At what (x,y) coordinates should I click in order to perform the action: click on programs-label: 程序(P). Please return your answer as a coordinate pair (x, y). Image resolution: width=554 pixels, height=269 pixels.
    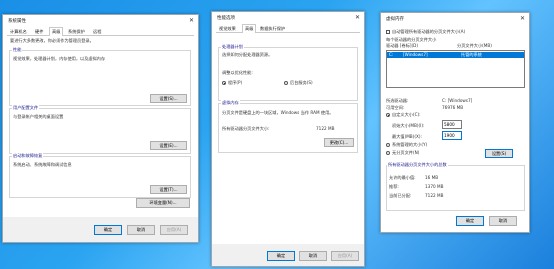
    Looking at the image, I should click on (235, 82).